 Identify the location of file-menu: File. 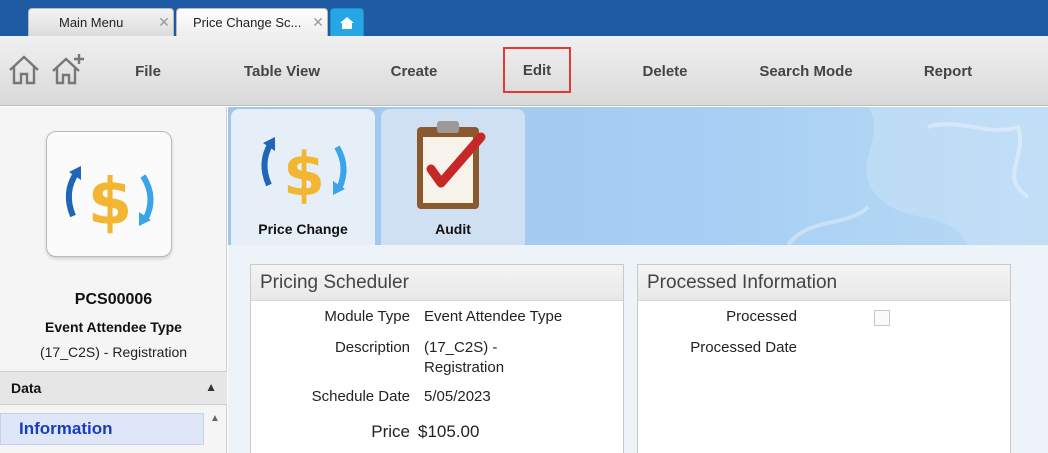
(148, 71).